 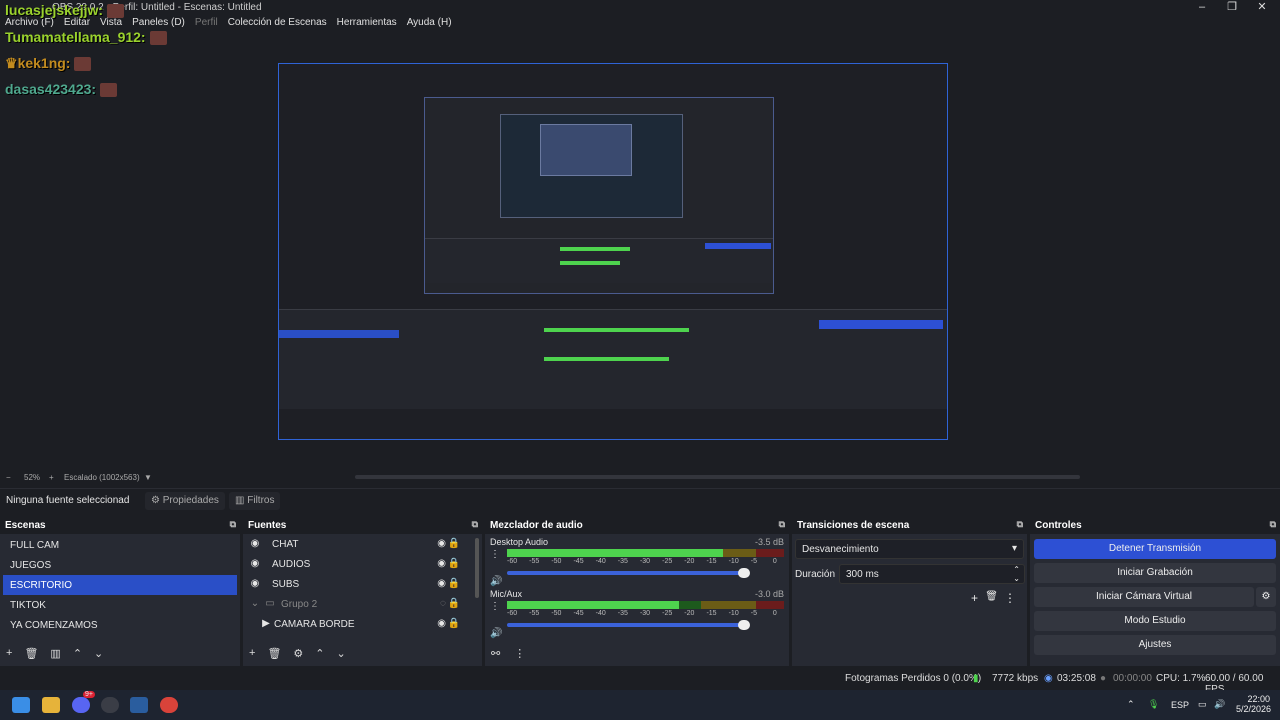 What do you see at coordinates (277, 24) in the screenshot?
I see `menu-scene-collection: Colección de Escenas` at bounding box center [277, 24].